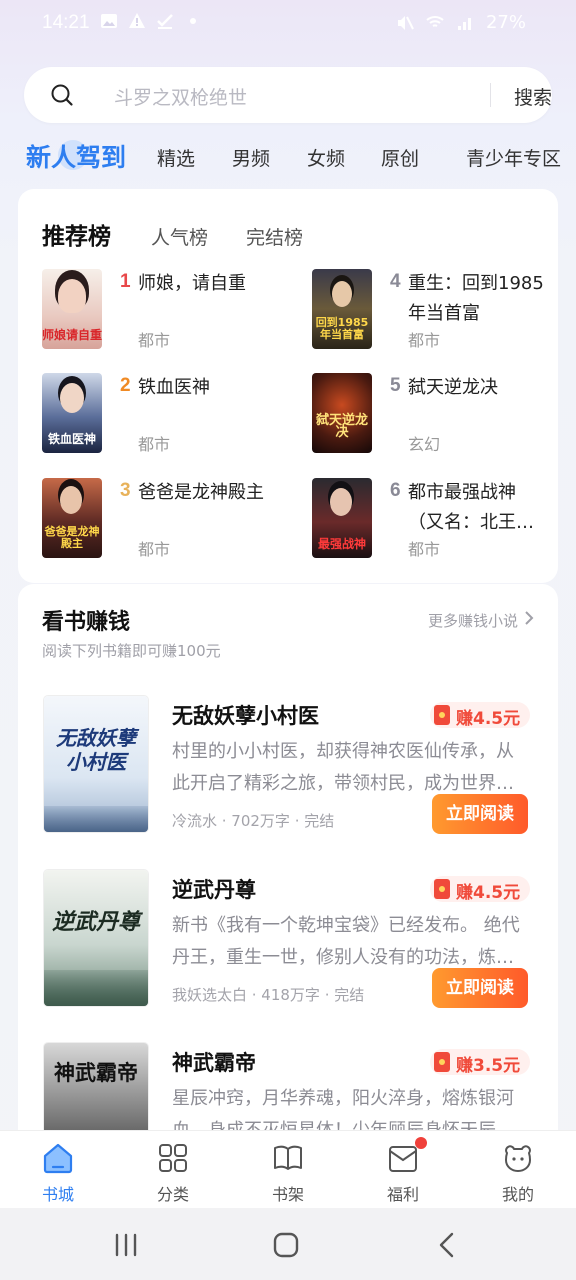 The width and height of the screenshot is (576, 1280). What do you see at coordinates (533, 96) in the screenshot?
I see `search-button: 搜索` at bounding box center [533, 96].